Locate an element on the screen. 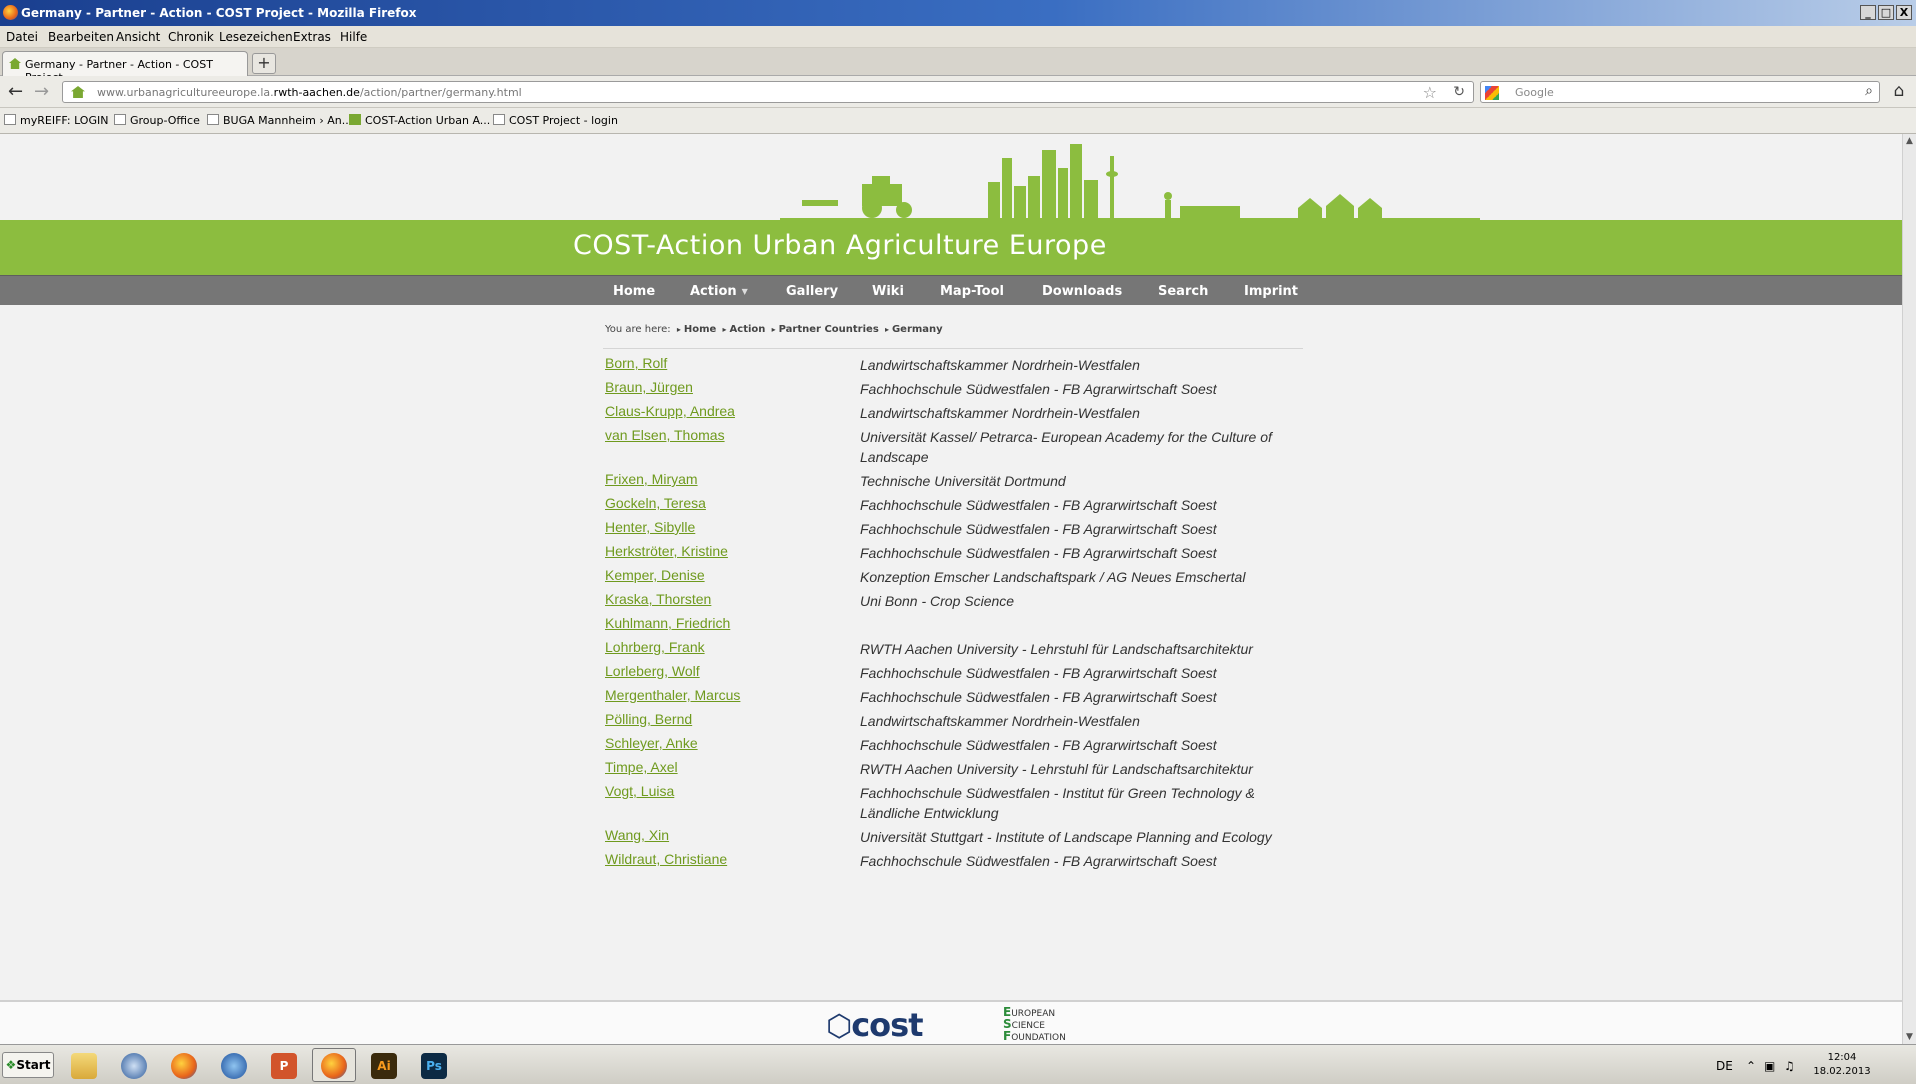 The height and width of the screenshot is (1084, 1916). bookmark-myreiff: myREIFF: LOGIN is located at coordinates (56, 120).